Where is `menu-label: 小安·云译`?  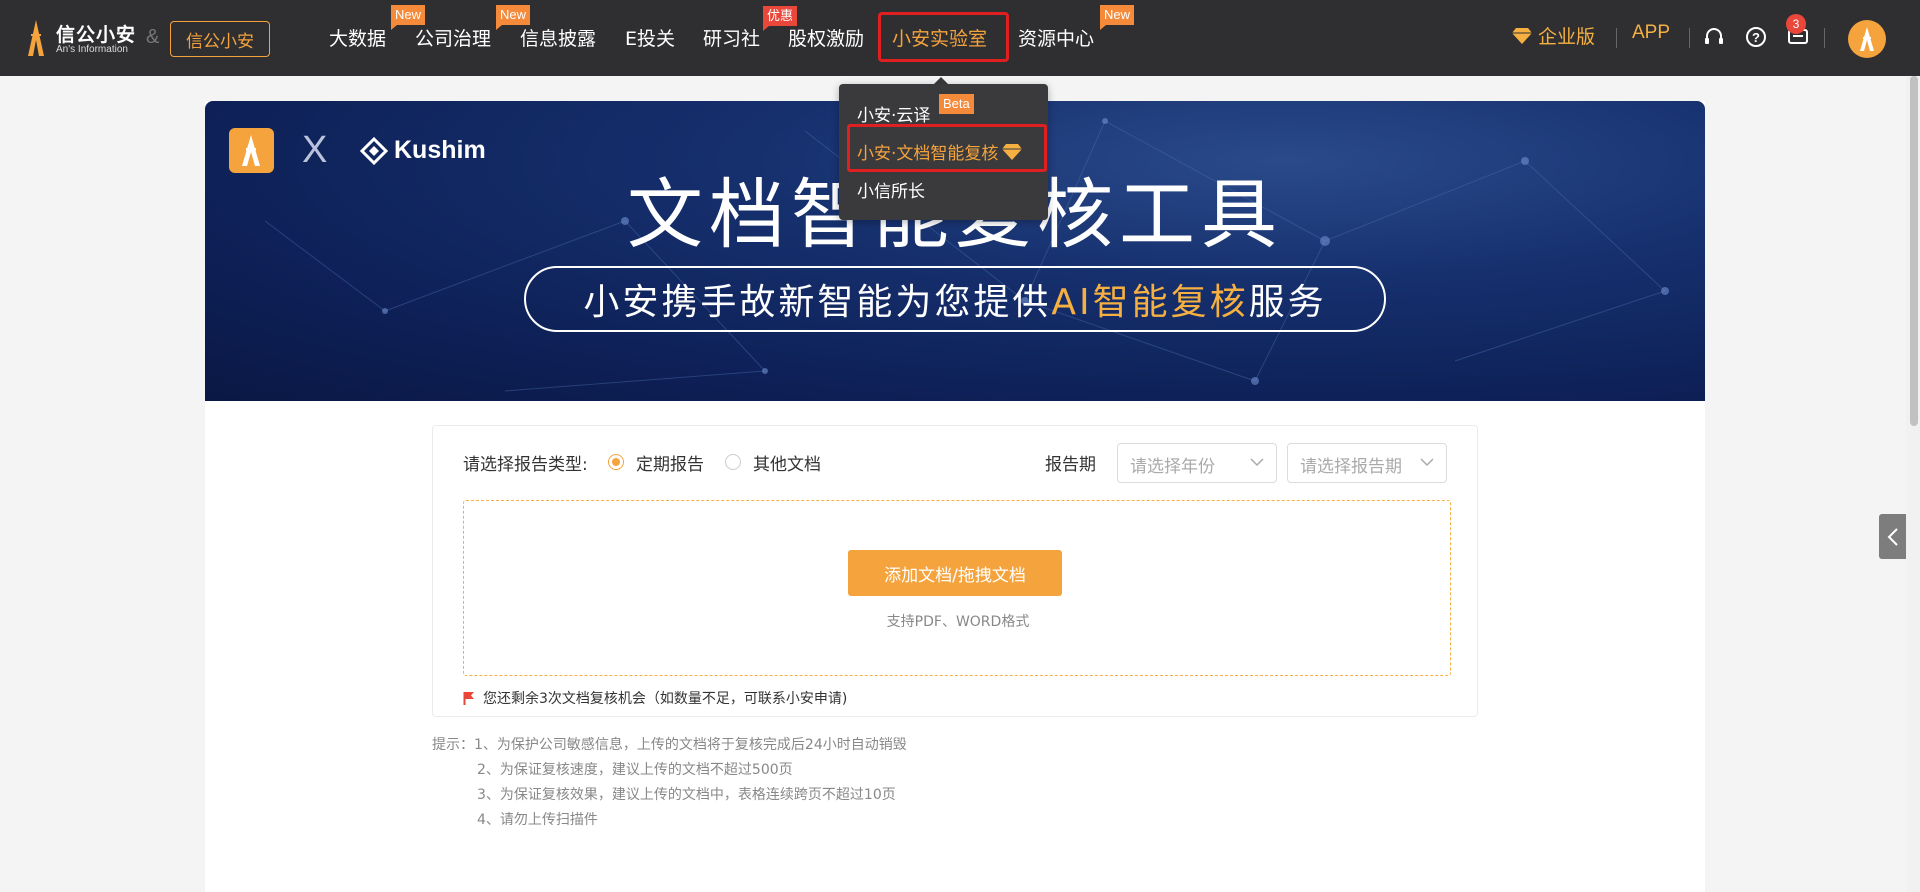 menu-label: 小安·云译 is located at coordinates (894, 116).